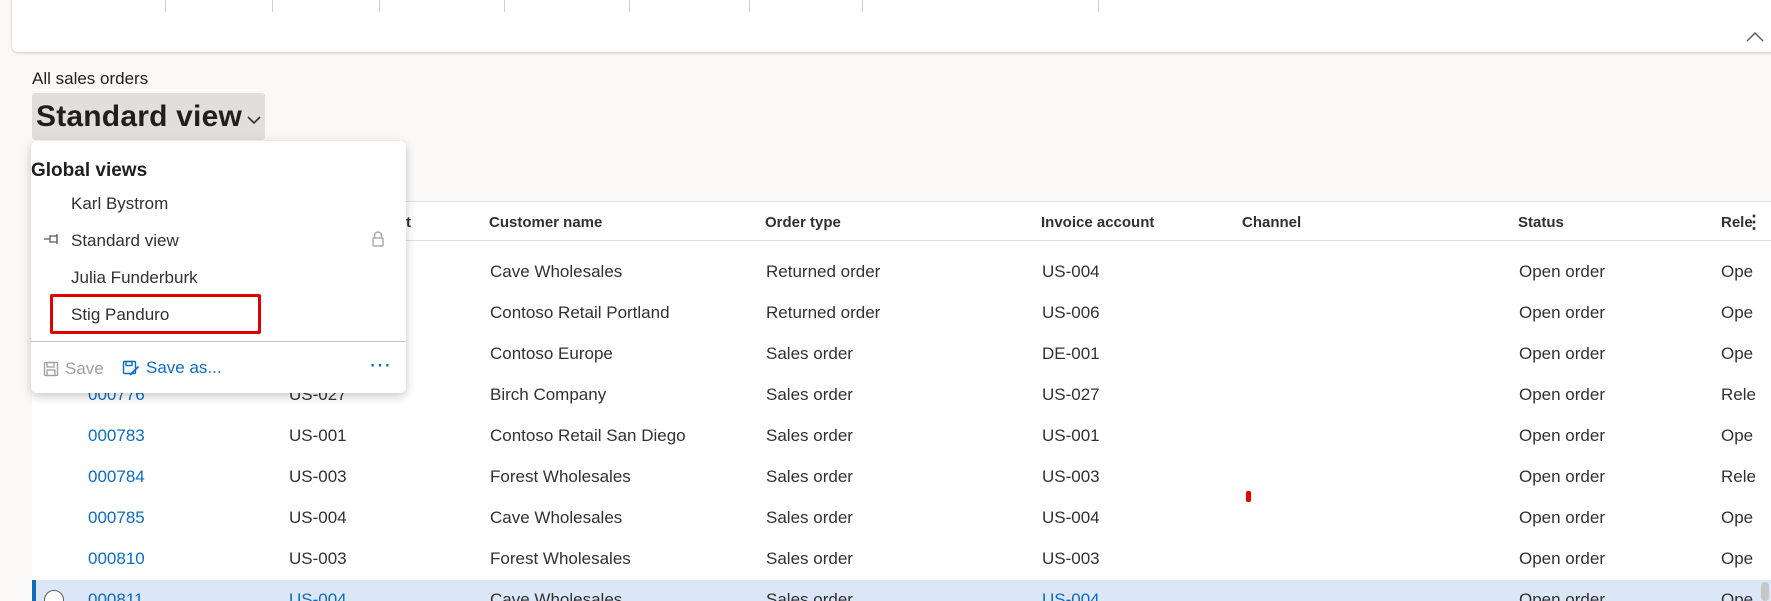 The height and width of the screenshot is (601, 1771). Describe the element at coordinates (380, 365) in the screenshot. I see `more-options-button: ⋯` at that location.